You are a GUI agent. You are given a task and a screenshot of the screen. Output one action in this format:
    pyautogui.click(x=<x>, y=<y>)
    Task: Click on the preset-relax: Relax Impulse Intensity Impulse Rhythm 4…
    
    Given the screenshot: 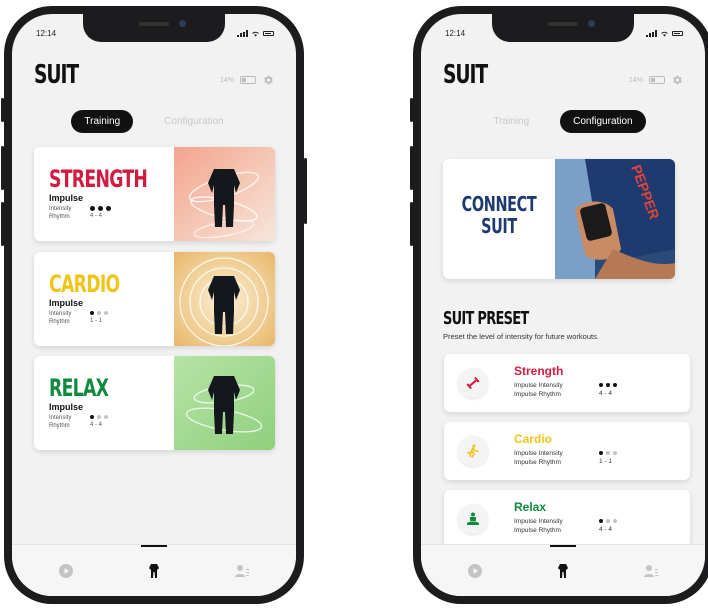 What is the action you would take?
    pyautogui.click(x=567, y=519)
    